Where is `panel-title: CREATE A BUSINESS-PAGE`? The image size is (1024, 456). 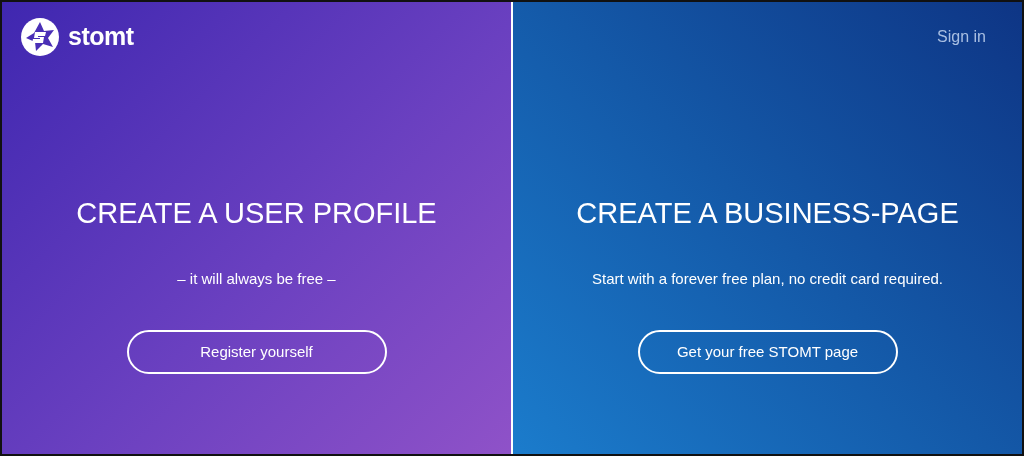 panel-title: CREATE A BUSINESS-PAGE is located at coordinates (767, 213).